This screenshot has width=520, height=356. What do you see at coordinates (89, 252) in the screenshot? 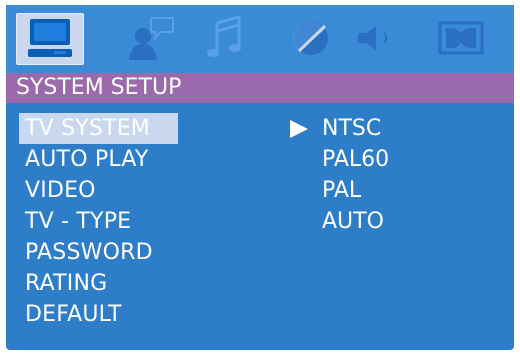
I see `menu-item-label: PASSWORD` at bounding box center [89, 252].